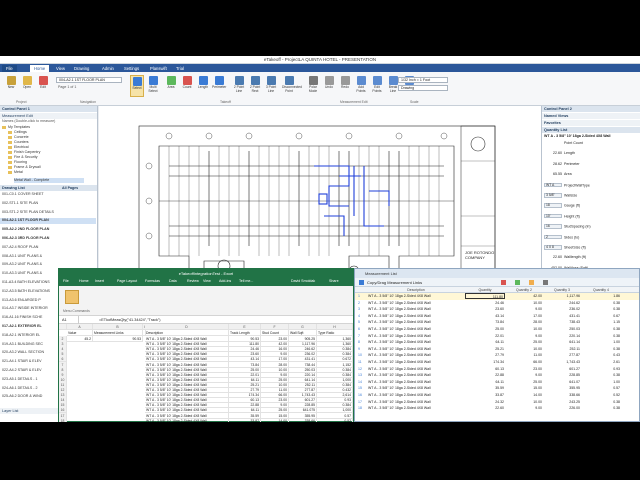  Describe the element at coordinates (485, 395) in the screenshot. I see `measurement-quantity: 33.87` at that location.